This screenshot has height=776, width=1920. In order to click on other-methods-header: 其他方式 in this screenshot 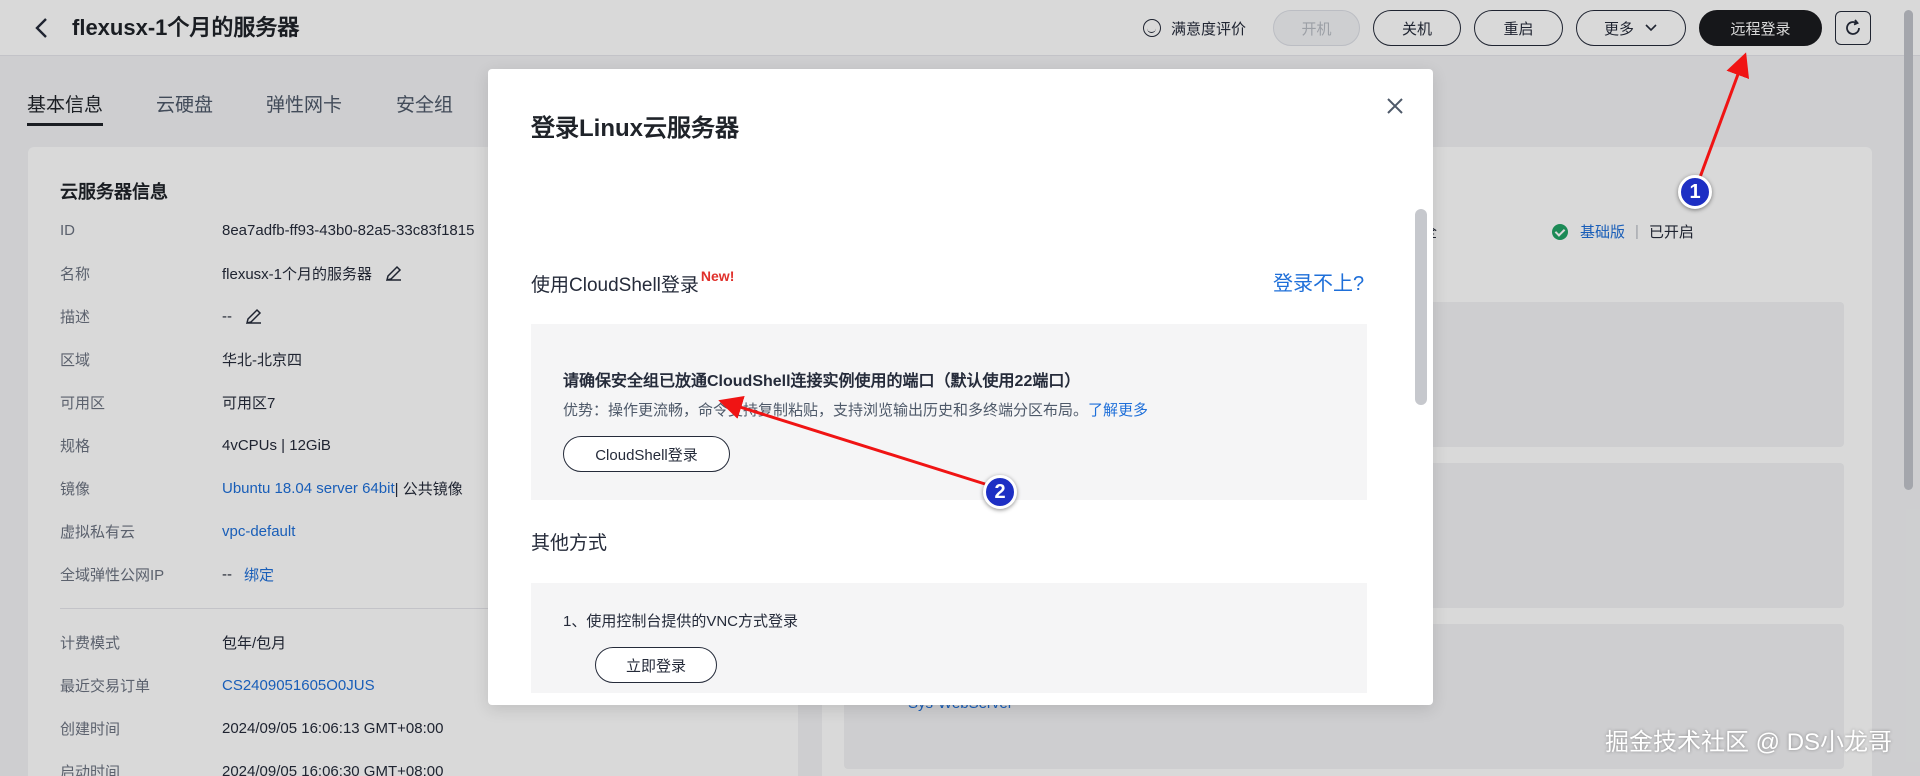, I will do `click(569, 543)`.